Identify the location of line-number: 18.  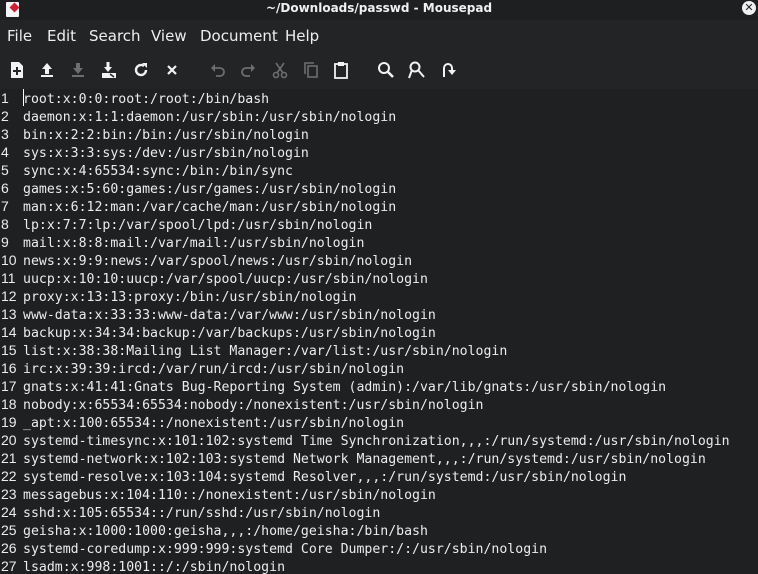
(9, 404).